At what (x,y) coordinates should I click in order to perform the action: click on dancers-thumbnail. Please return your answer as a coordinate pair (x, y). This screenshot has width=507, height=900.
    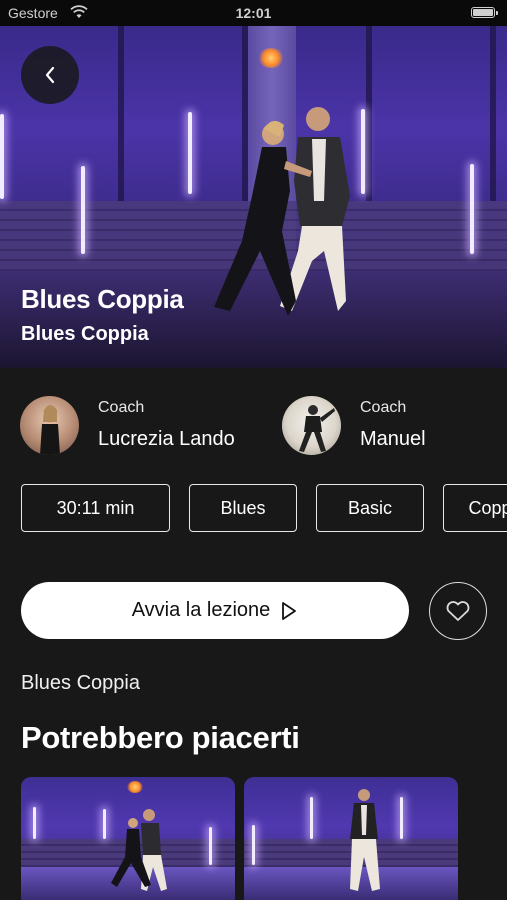
    Looking at the image, I should click on (139, 850).